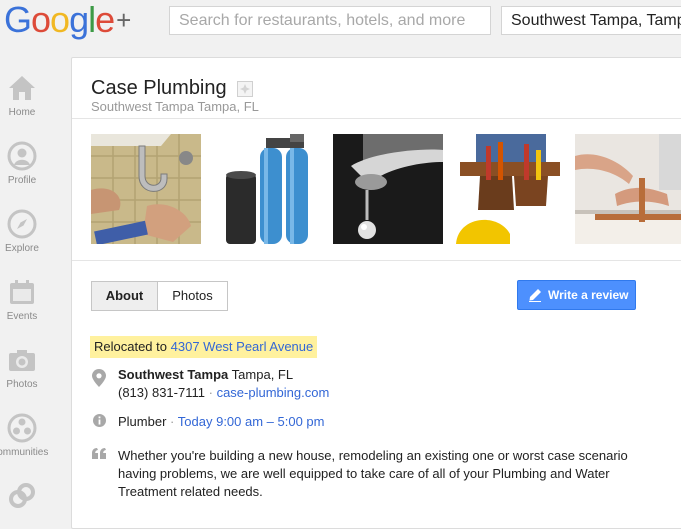 Image resolution: width=681 pixels, height=529 pixels. I want to click on nav-label: Events, so click(22, 316).